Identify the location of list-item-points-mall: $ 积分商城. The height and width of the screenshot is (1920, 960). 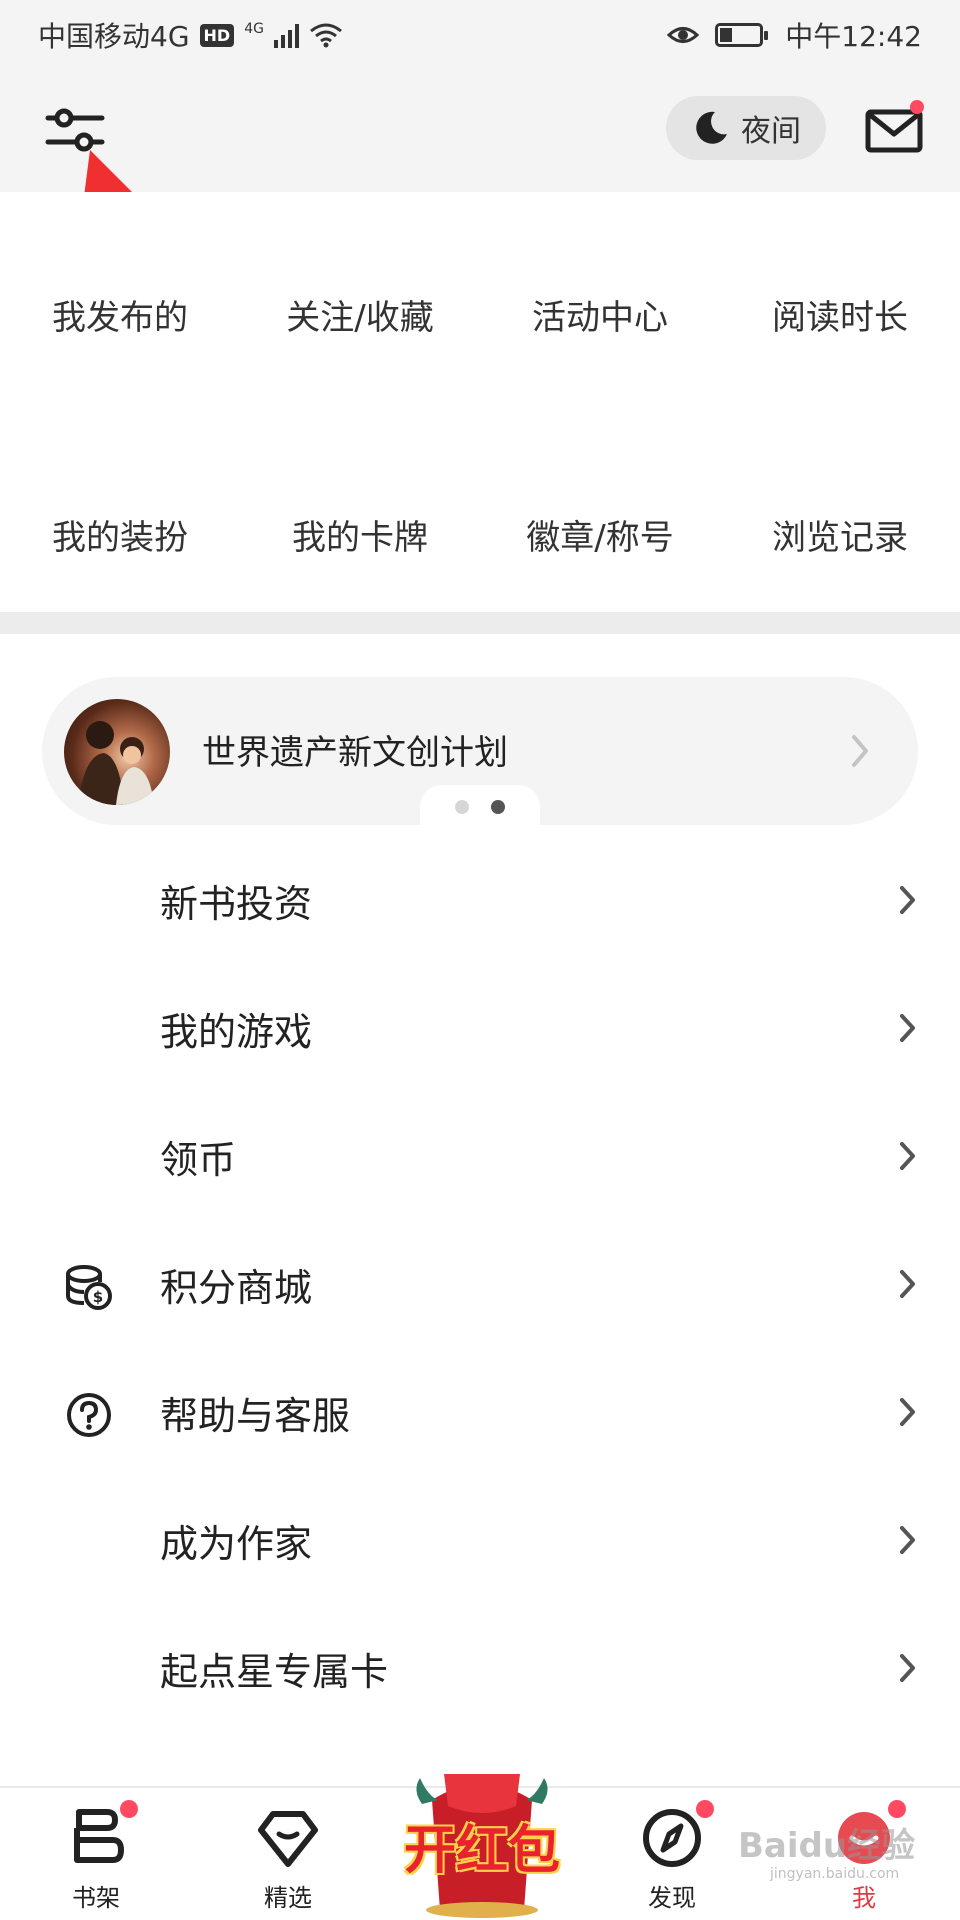
(480, 1284).